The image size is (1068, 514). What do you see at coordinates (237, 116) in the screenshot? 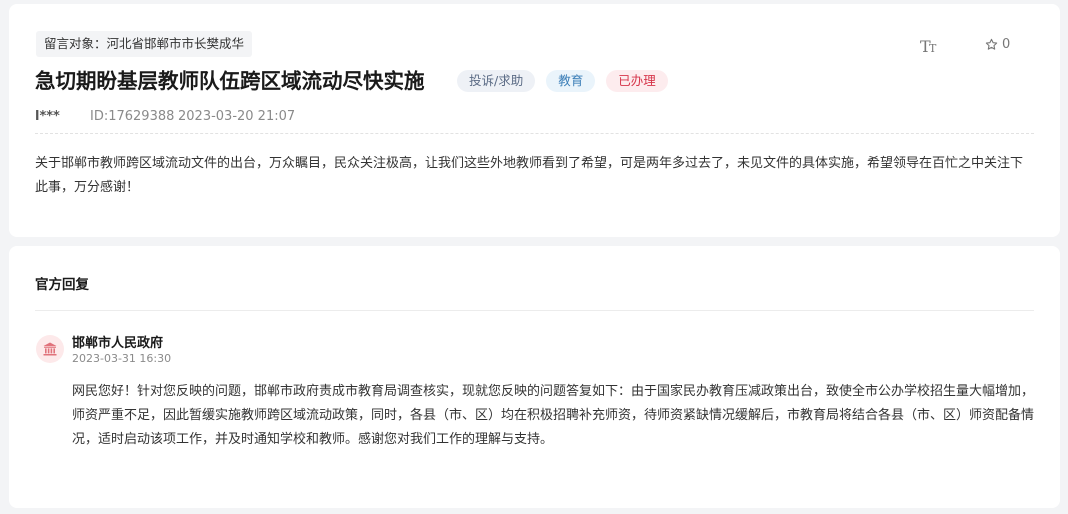
I see `post-time: 2023-03-20 21:07` at bounding box center [237, 116].